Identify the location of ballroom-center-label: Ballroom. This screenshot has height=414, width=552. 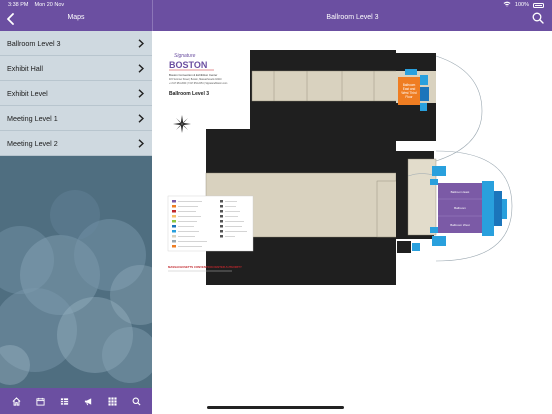
(460, 208).